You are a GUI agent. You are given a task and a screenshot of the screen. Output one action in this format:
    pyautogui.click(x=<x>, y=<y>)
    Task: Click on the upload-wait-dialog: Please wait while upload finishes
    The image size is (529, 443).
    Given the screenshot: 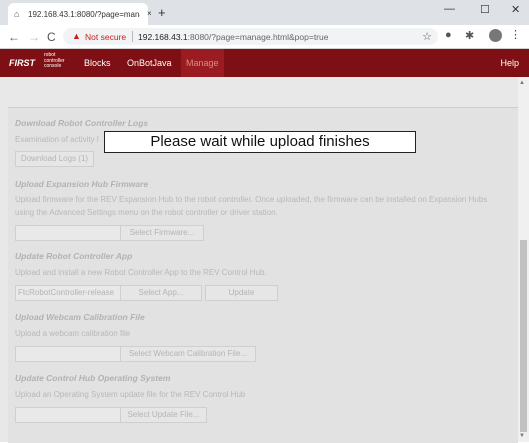 What is the action you would take?
    pyautogui.click(x=260, y=142)
    